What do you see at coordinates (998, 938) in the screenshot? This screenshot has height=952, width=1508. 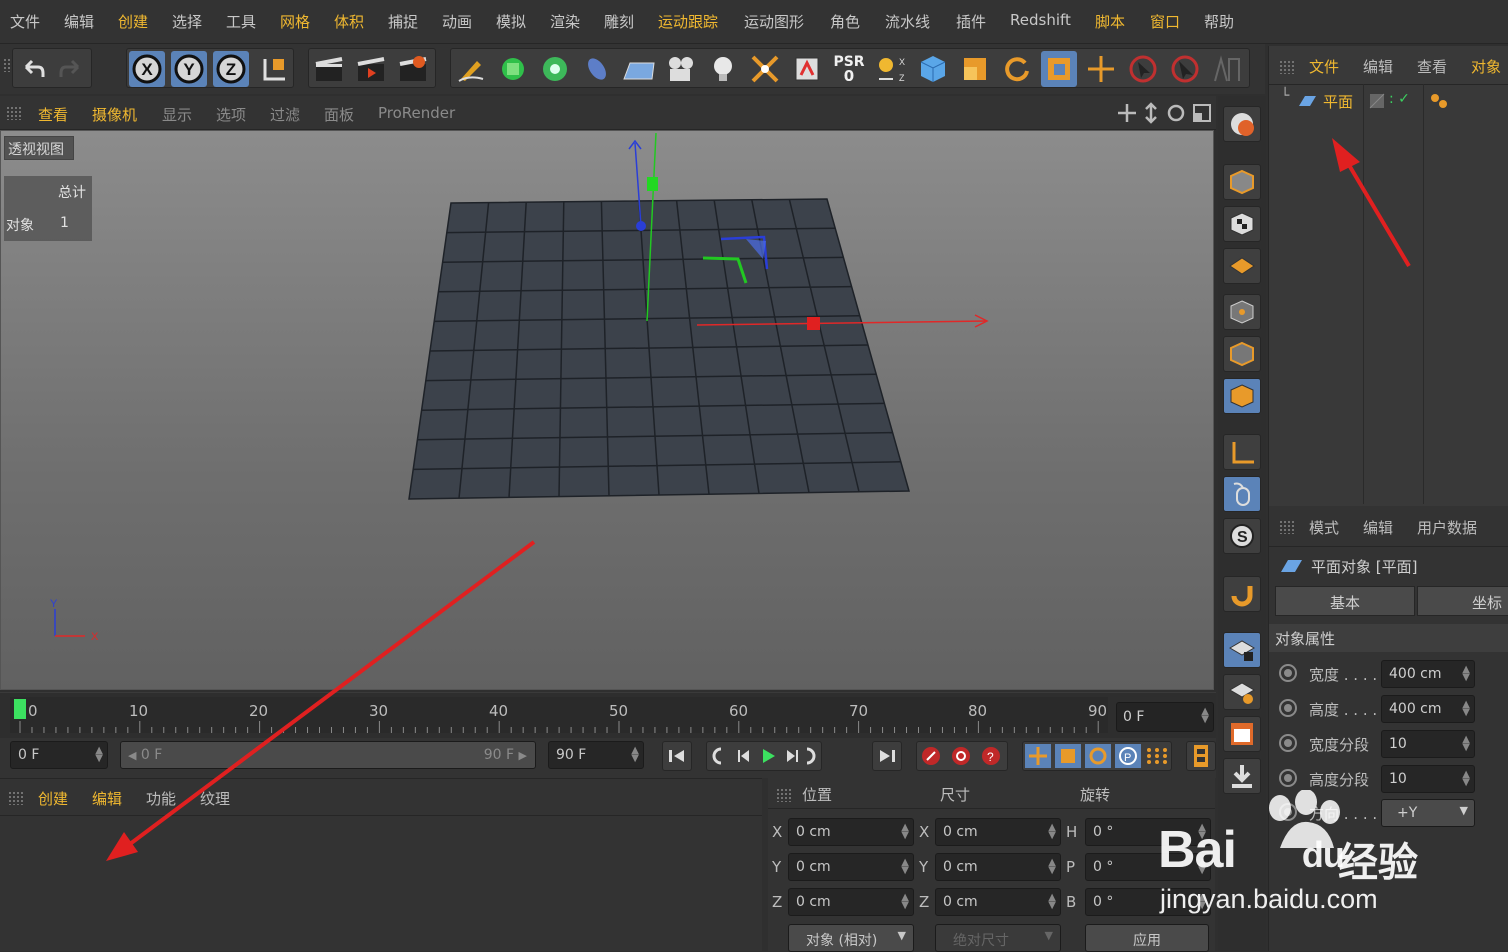 I see `size-mode-select: 绝对尺寸 ▼` at bounding box center [998, 938].